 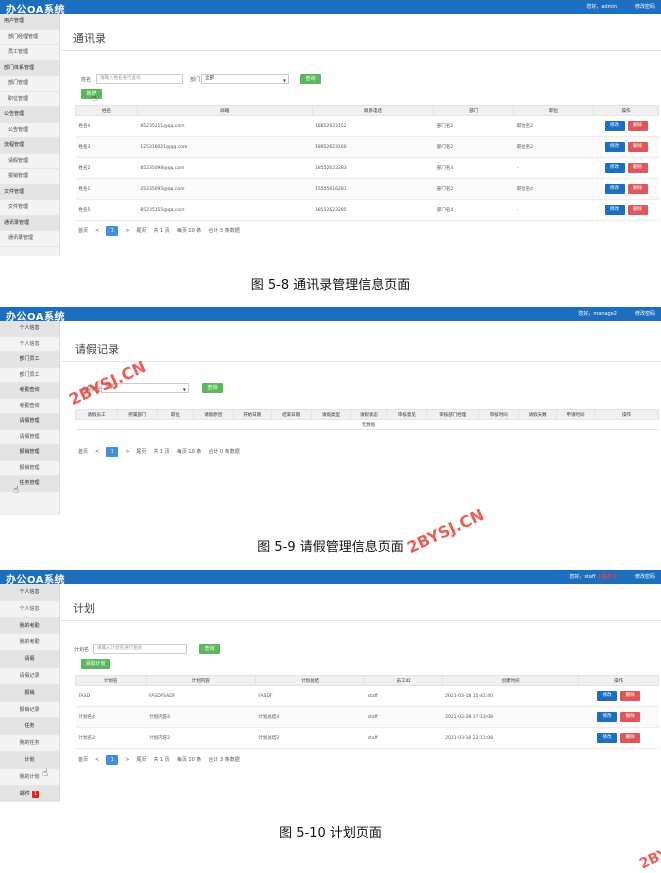 What do you see at coordinates (575, 414) in the screenshot?
I see `column-header: 申请时间` at bounding box center [575, 414].